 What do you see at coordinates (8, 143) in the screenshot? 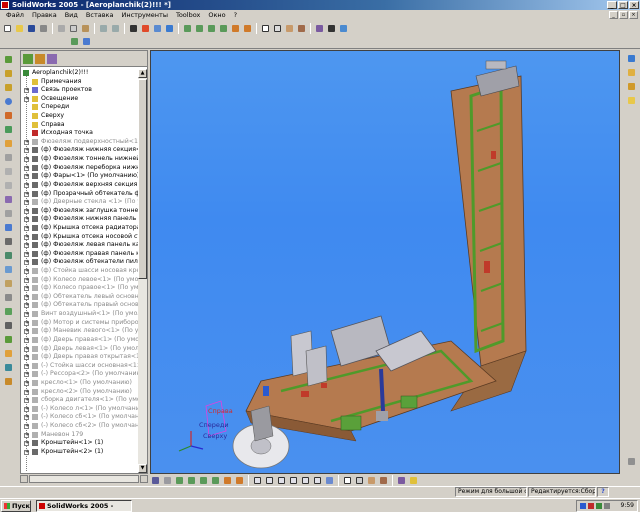
I see `point-icon` at bounding box center [8, 143].